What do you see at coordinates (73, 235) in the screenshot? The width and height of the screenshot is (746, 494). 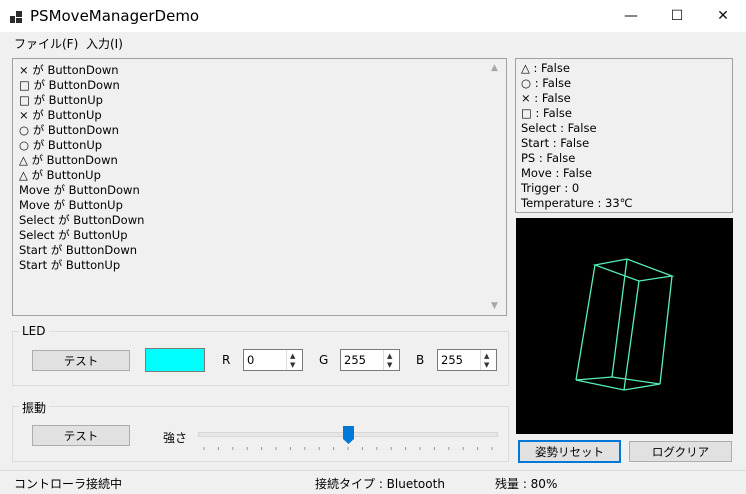 I see `log-line: Select が ButtonUp` at bounding box center [73, 235].